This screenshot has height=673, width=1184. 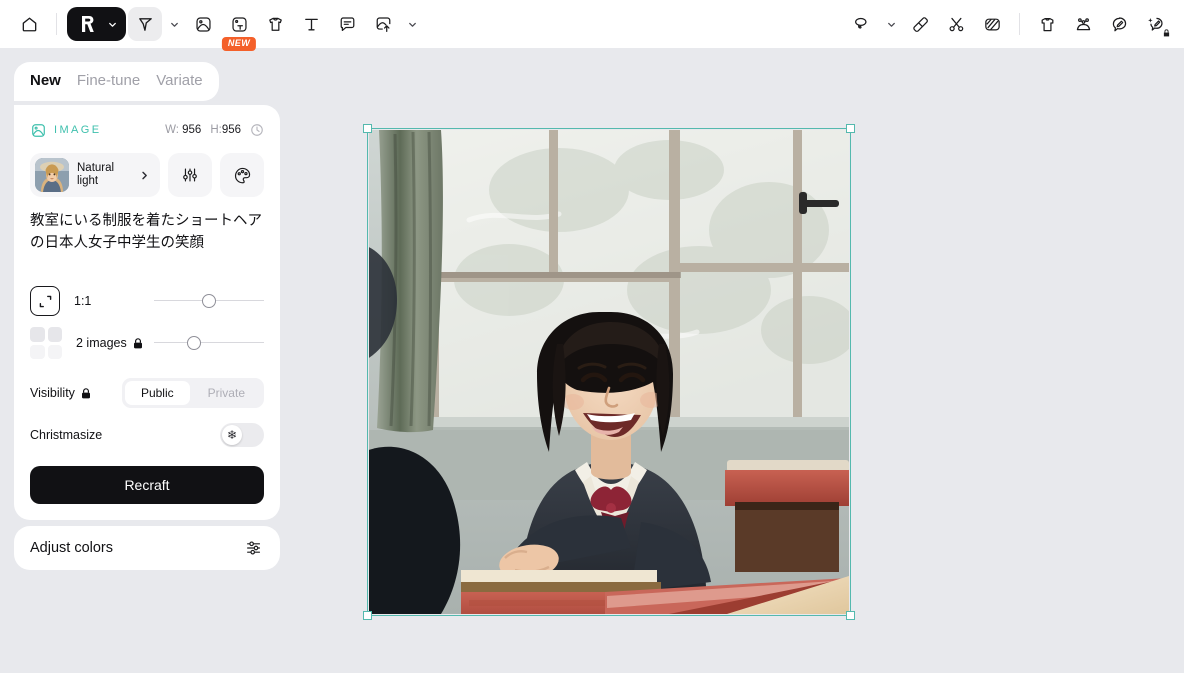 I want to click on tab-variate: Variate, so click(x=179, y=80).